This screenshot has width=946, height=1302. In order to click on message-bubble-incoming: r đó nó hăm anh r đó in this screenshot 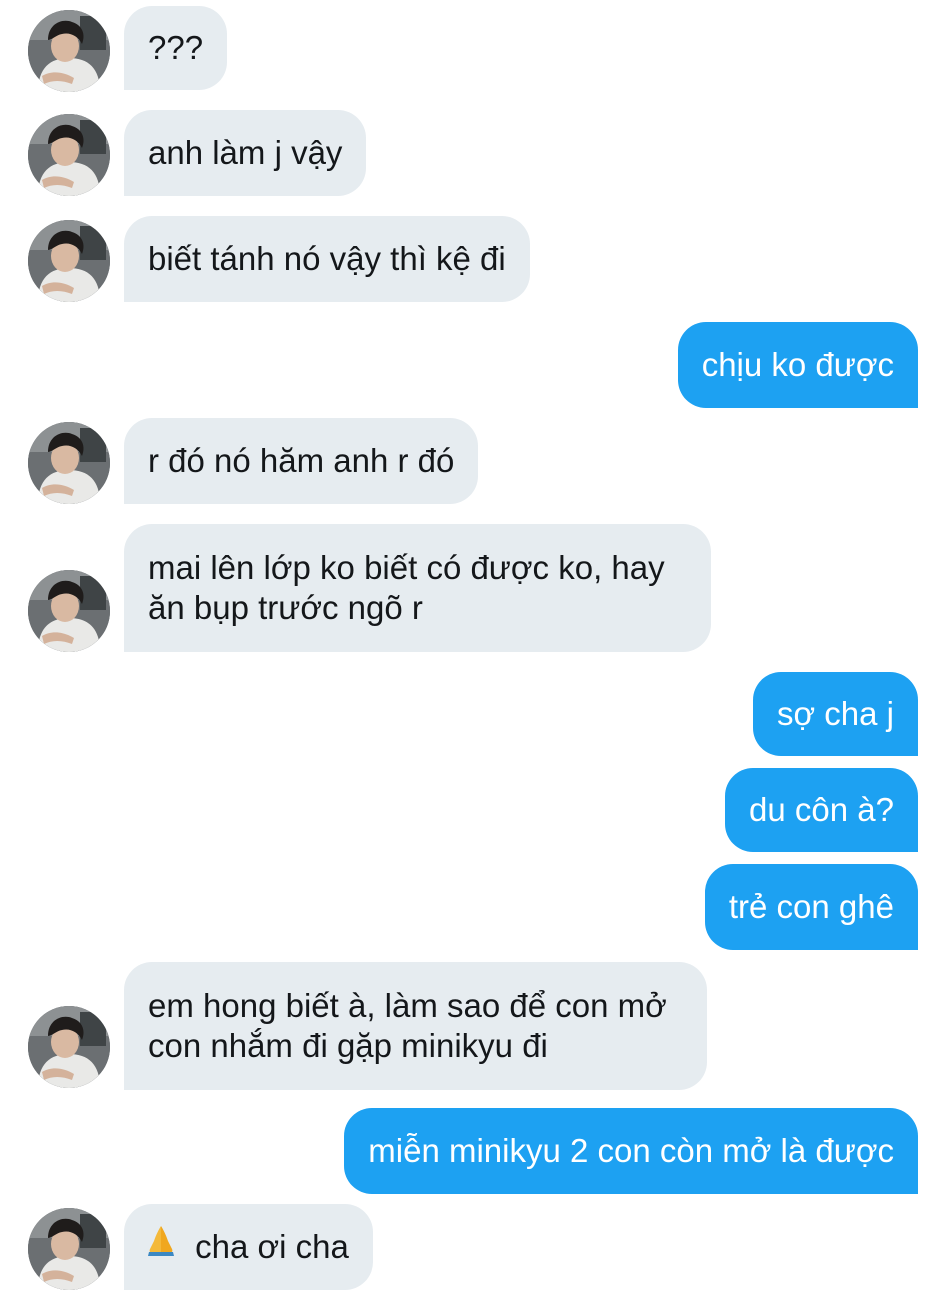, I will do `click(301, 461)`.